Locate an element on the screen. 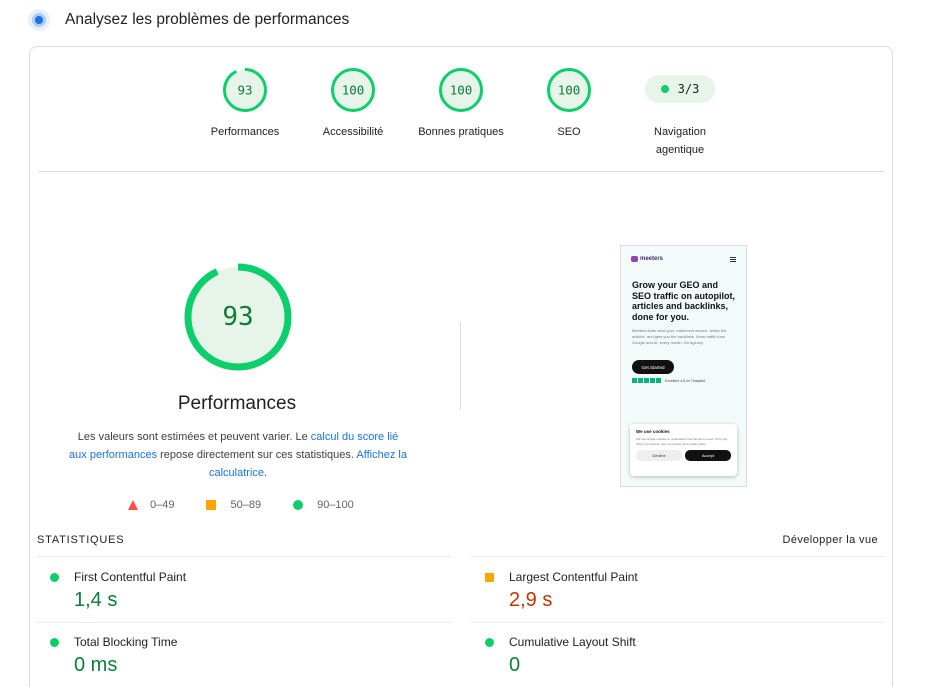 The height and width of the screenshot is (687, 939). trustpilot-stars-icon is located at coordinates (647, 380).